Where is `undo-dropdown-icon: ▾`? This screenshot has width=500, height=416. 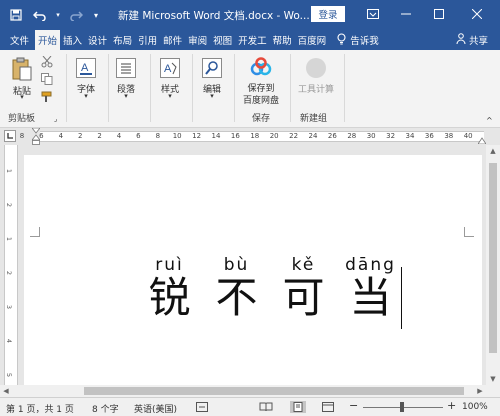
undo-dropdown-icon: ▾ is located at coordinates (58, 15).